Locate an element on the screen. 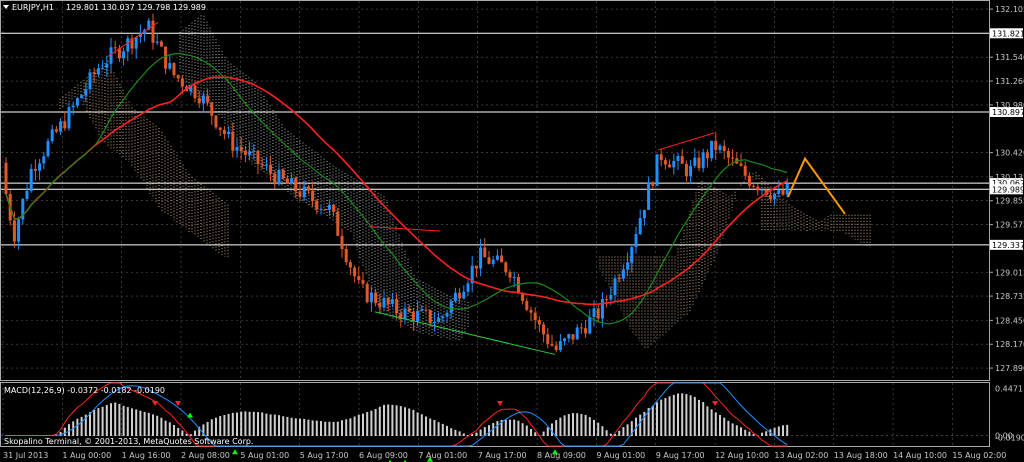  price-tick-label: 130.420 is located at coordinates (1009, 153).